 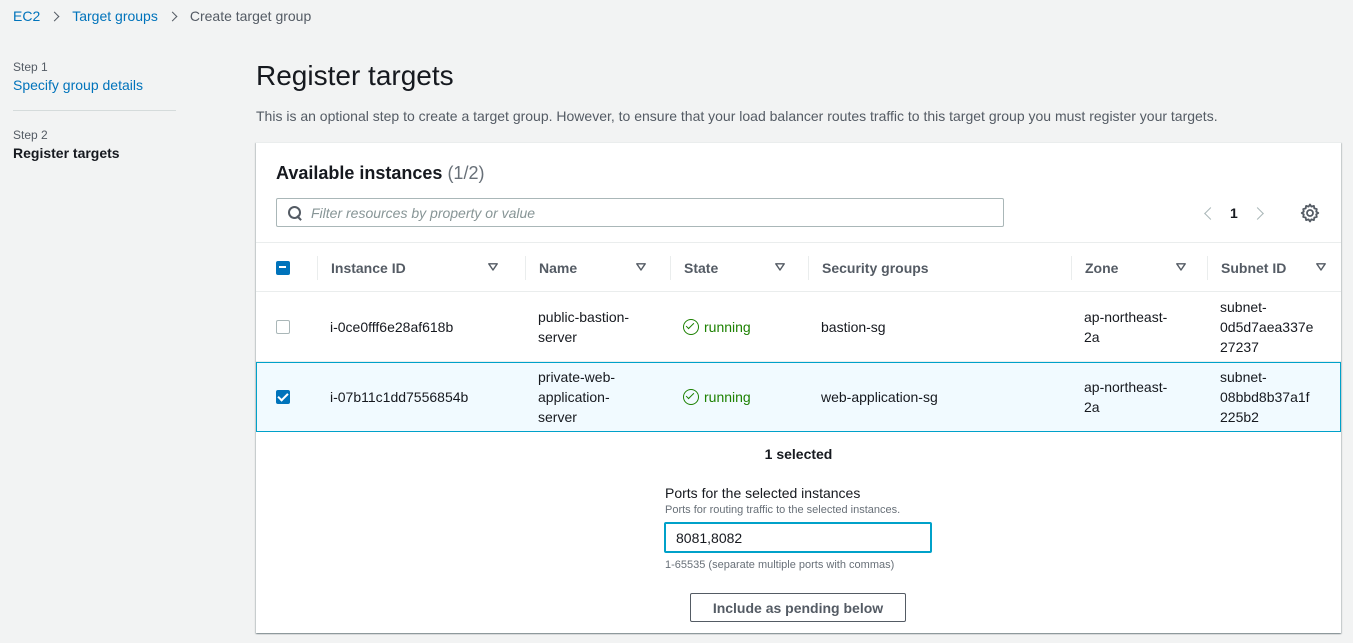 I want to click on filter-input, so click(x=636, y=212).